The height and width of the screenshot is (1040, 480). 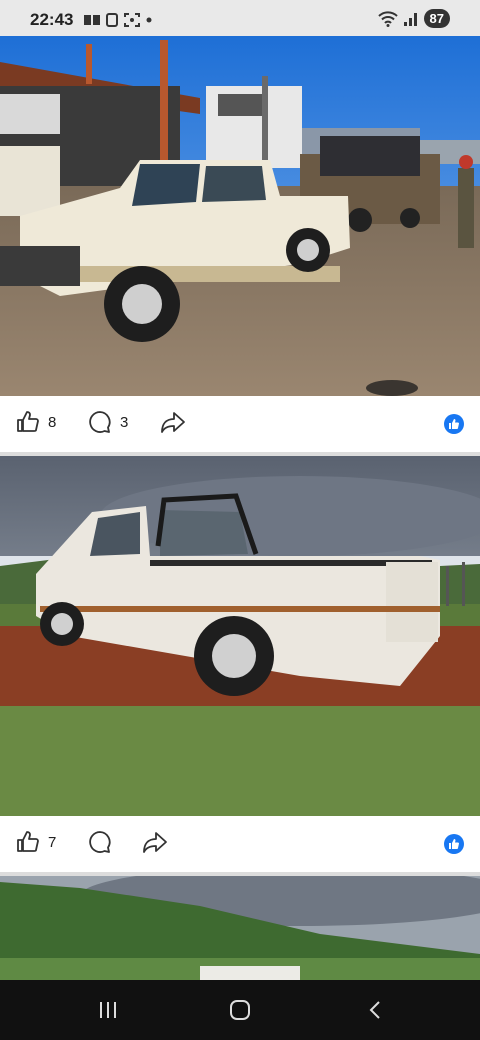 What do you see at coordinates (52, 19) in the screenshot?
I see `status-time: 22:43` at bounding box center [52, 19].